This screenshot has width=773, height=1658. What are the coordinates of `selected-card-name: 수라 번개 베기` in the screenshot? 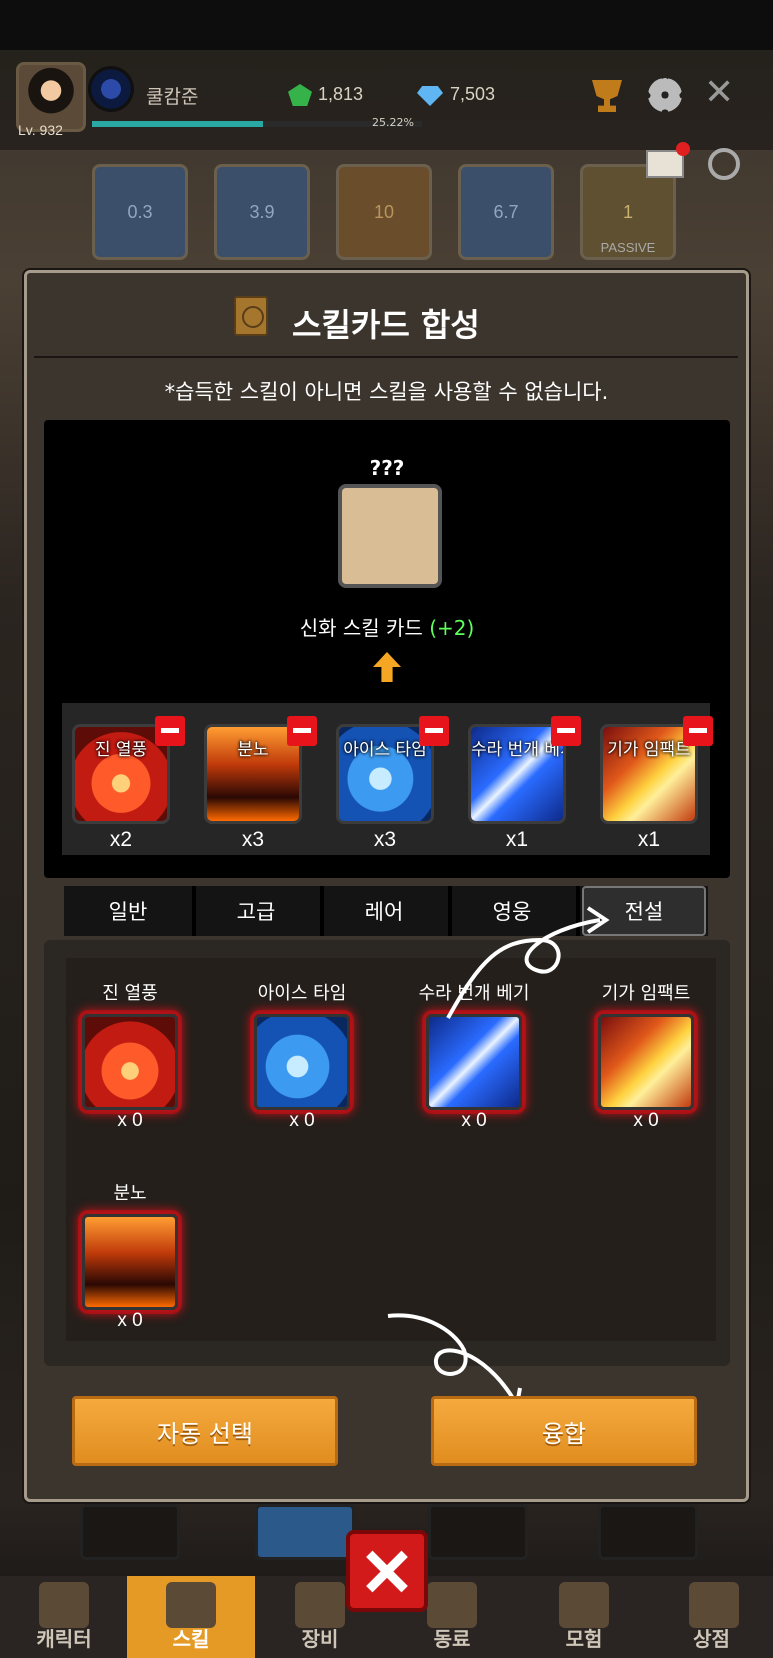 It's located at (517, 750).